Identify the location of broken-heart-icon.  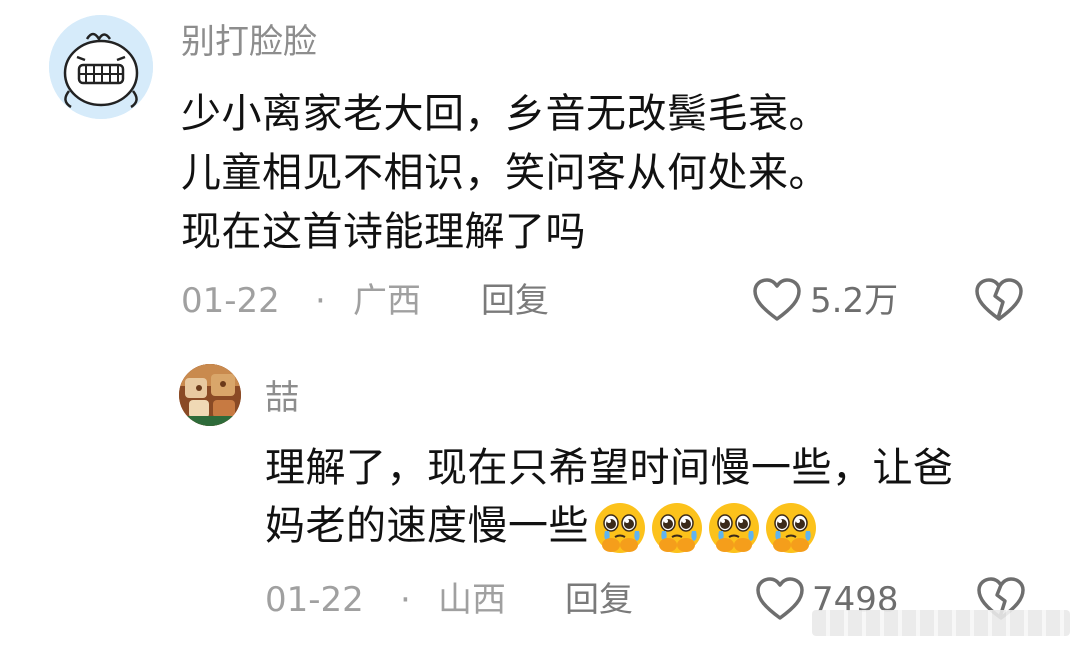
(999, 299).